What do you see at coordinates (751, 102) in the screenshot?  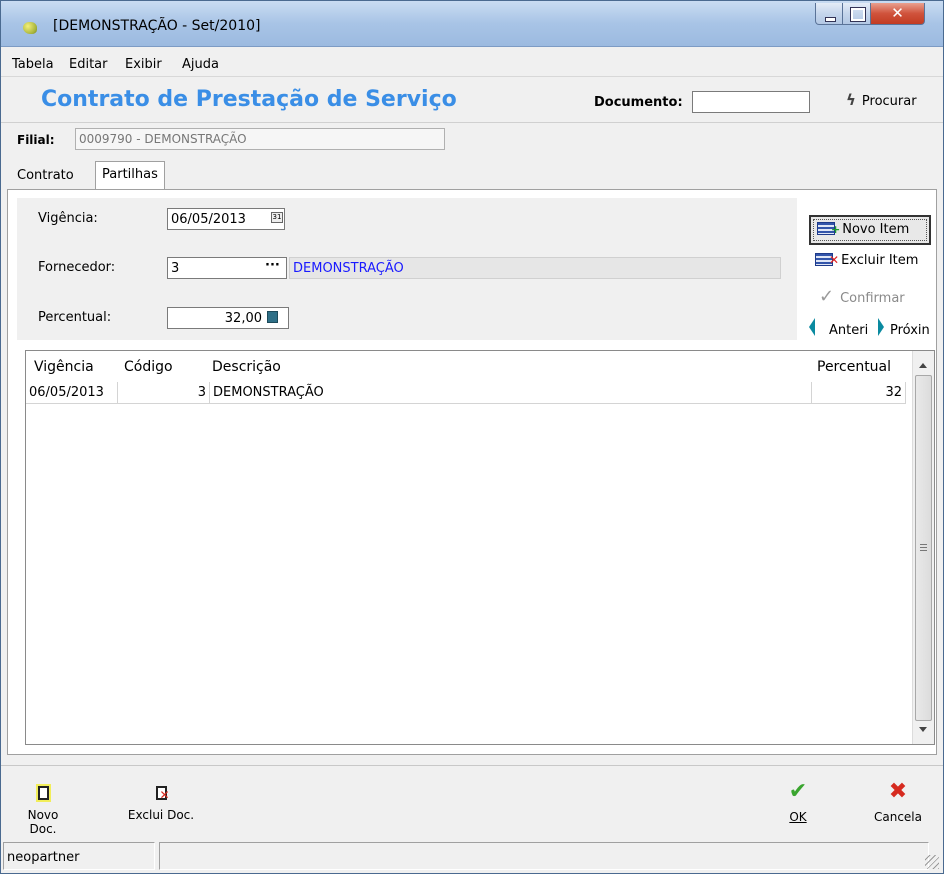 I see `document-input` at bounding box center [751, 102].